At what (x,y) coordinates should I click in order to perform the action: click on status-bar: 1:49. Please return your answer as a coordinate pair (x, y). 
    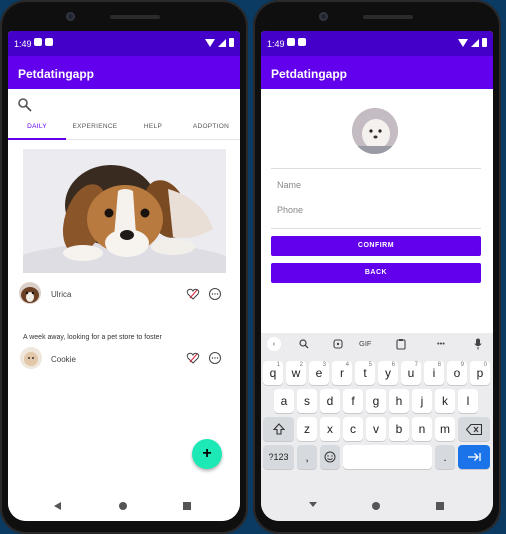
    Looking at the image, I should click on (124, 43).